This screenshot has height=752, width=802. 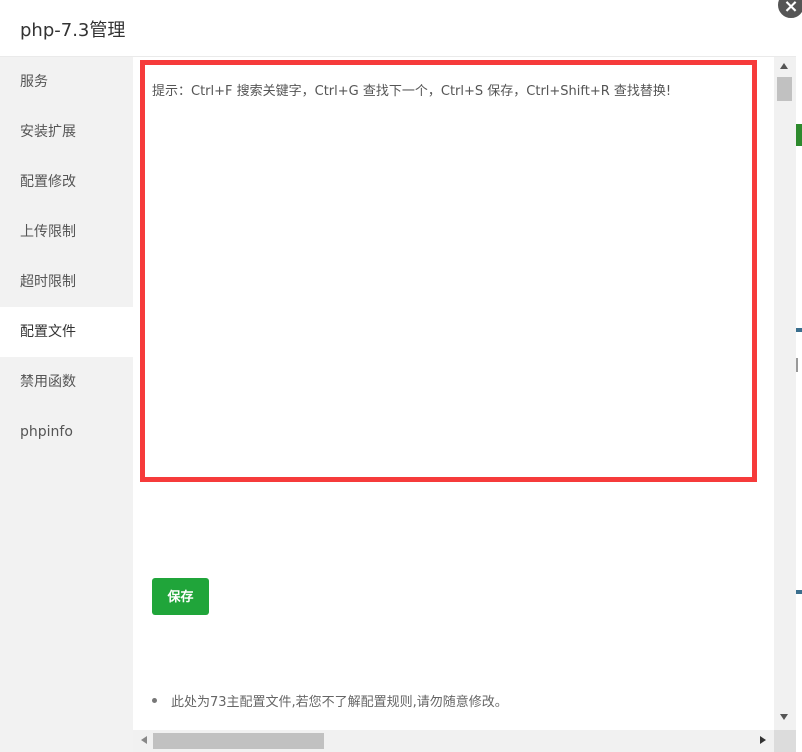 I want to click on horizontal-scrollbar, so click(x=453, y=741).